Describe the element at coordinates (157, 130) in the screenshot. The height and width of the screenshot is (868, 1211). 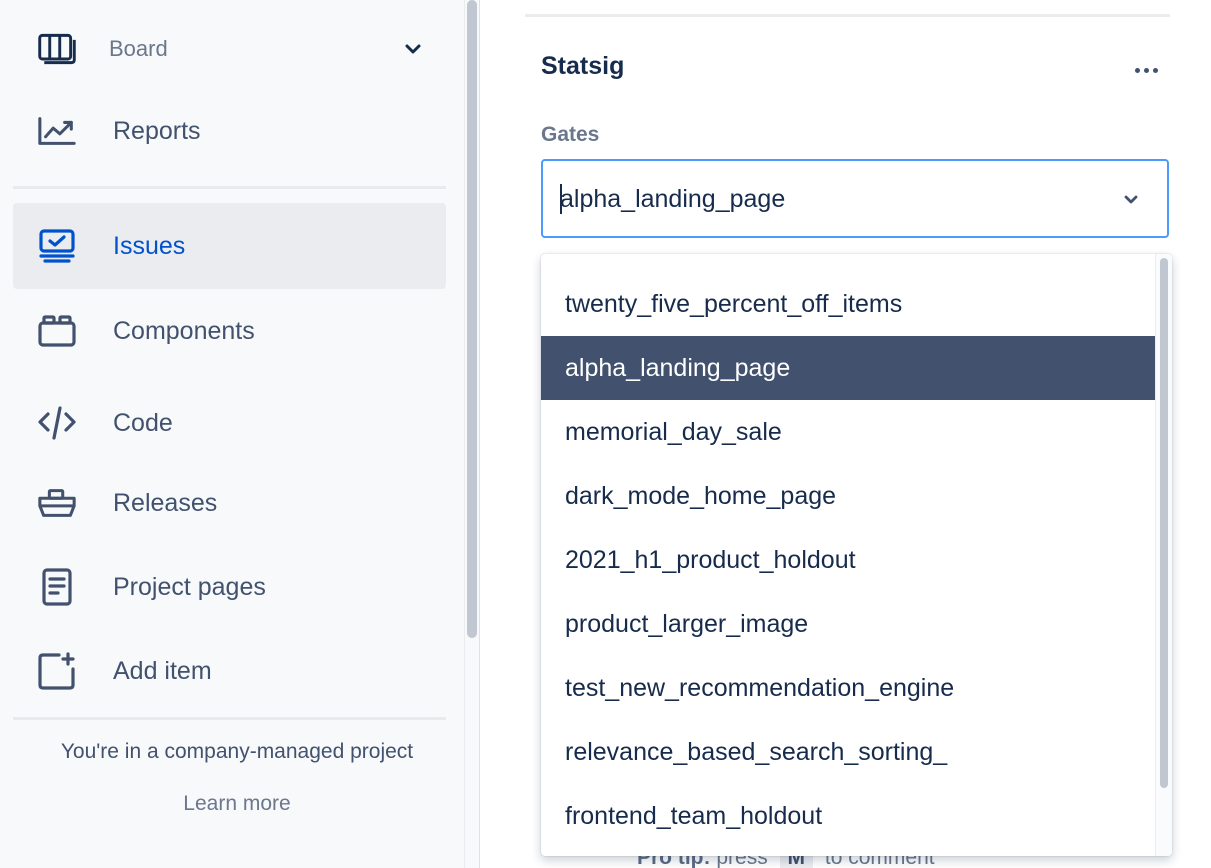
I see `sidebar-item-label: Reports` at that location.